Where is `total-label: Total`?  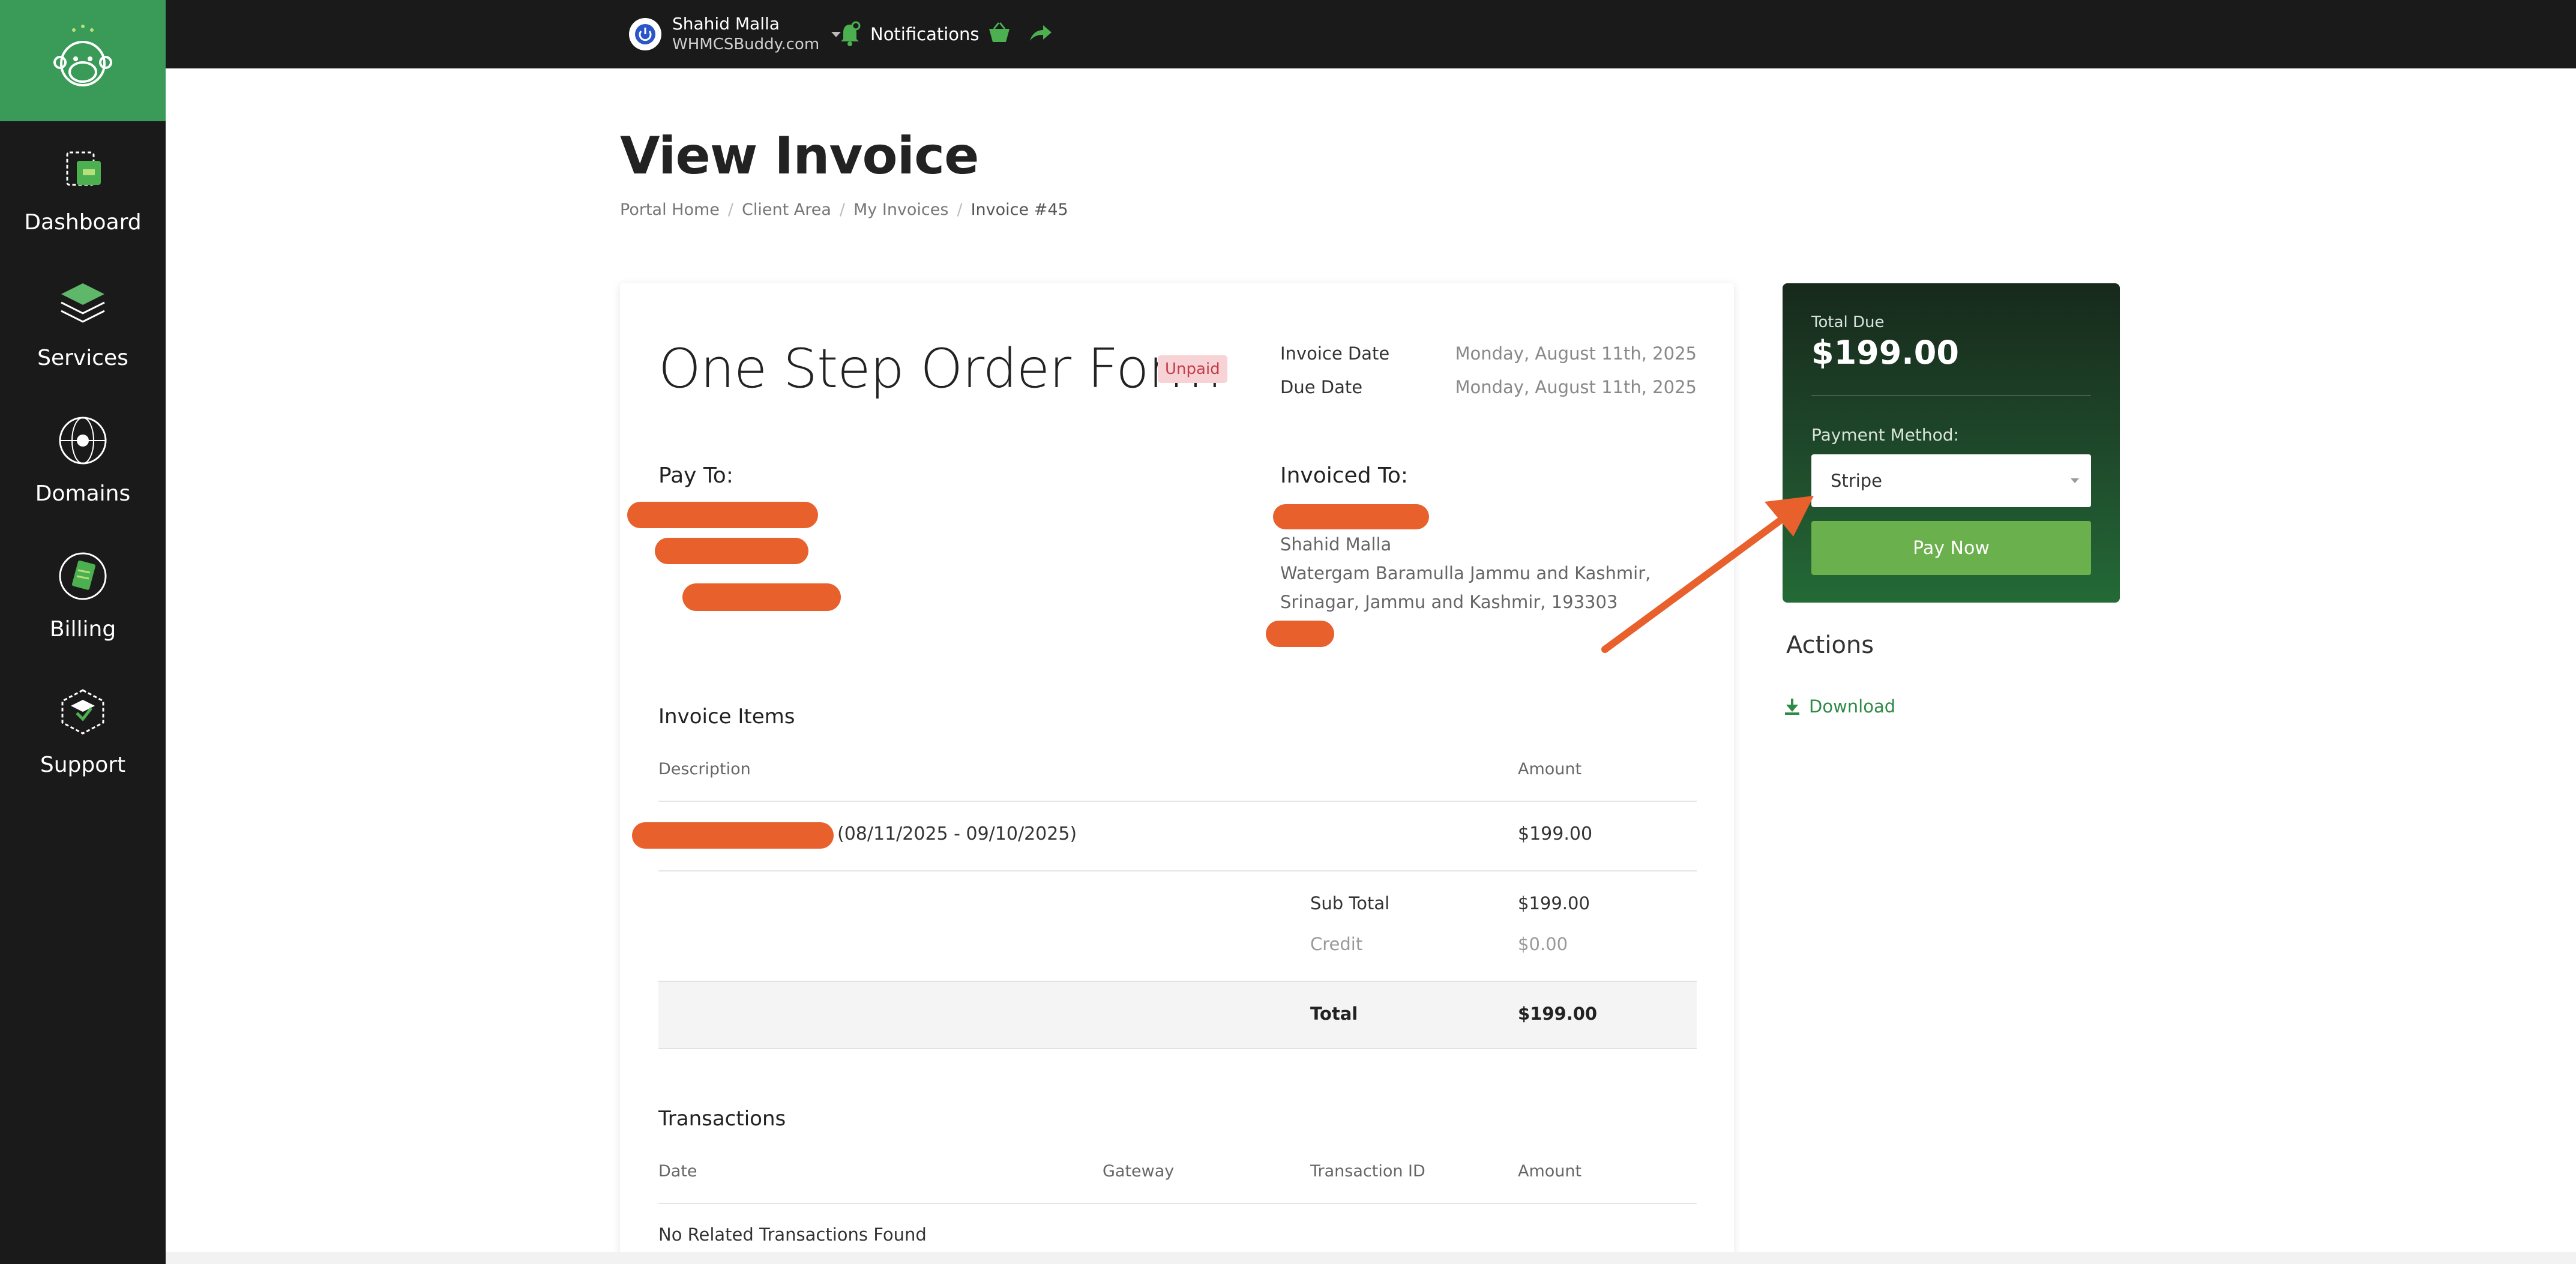 total-label: Total is located at coordinates (1334, 1014).